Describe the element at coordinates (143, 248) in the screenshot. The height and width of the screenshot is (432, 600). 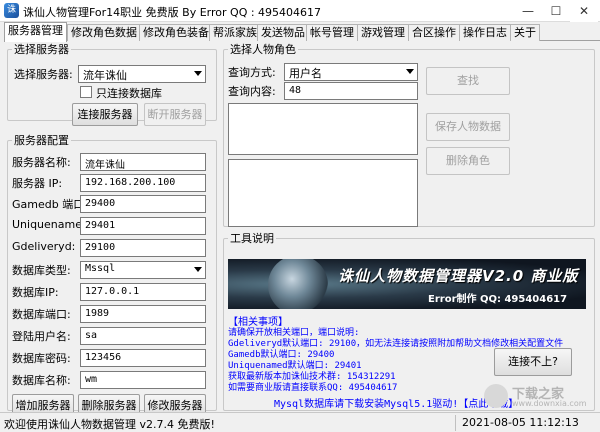
I see `gdeliveryd-input: 29100` at that location.